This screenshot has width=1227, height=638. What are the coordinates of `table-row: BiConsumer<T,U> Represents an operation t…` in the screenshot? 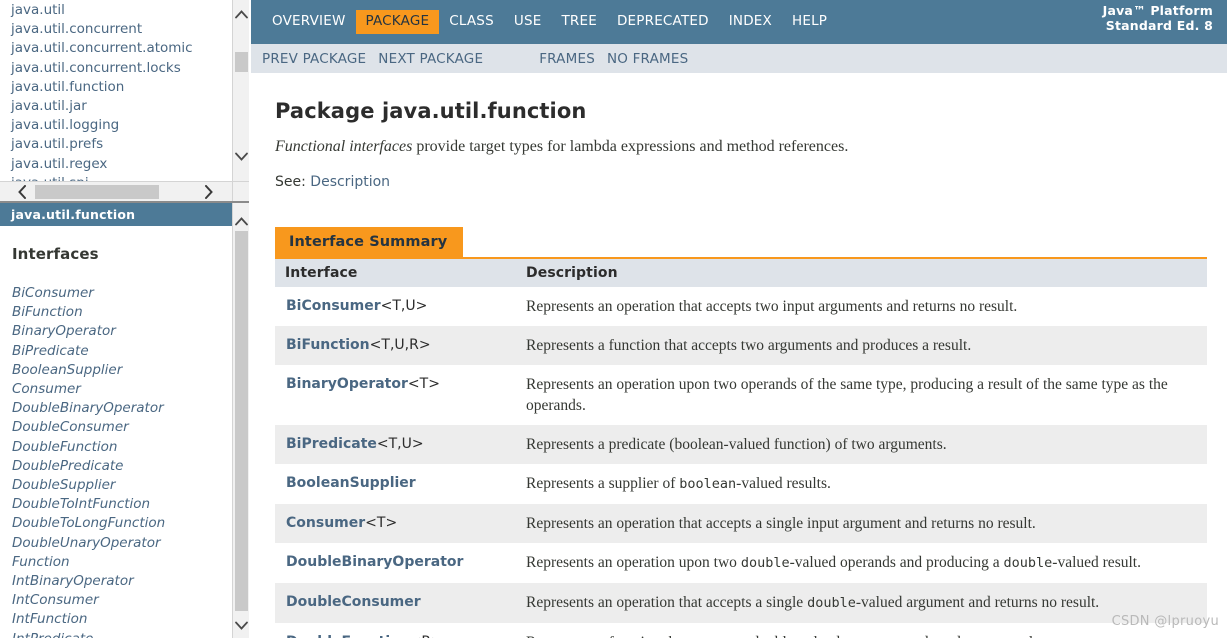 It's located at (741, 306).